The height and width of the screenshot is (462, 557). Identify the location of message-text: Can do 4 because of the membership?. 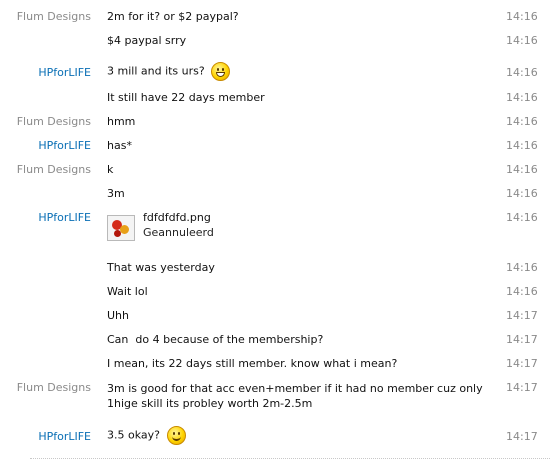
(215, 339).